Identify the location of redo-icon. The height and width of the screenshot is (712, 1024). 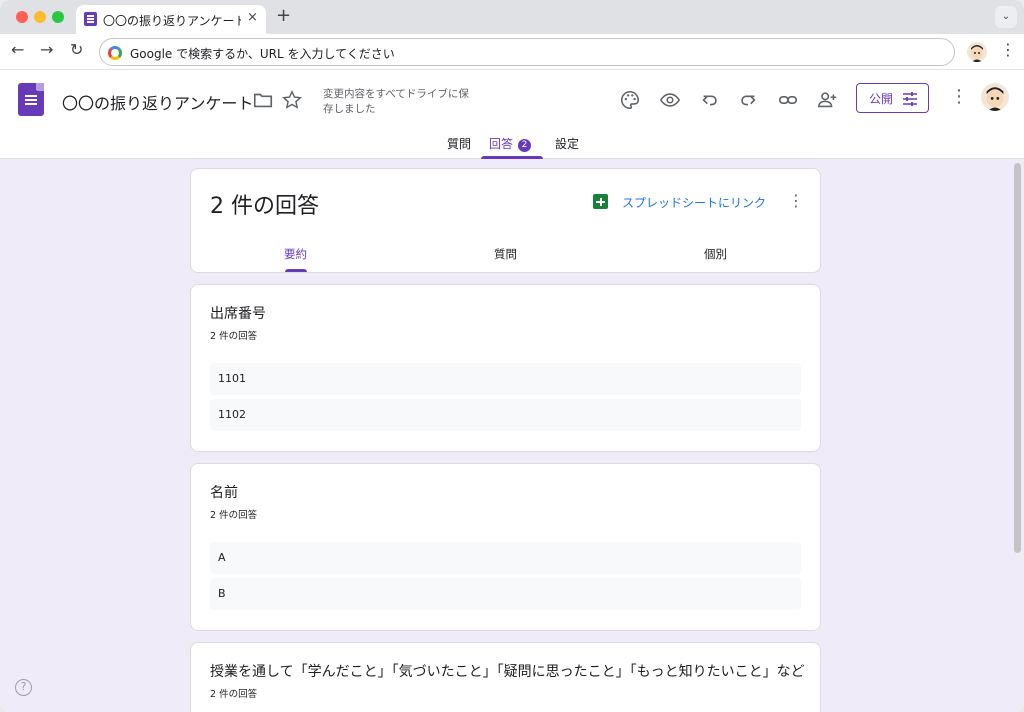
(749, 101).